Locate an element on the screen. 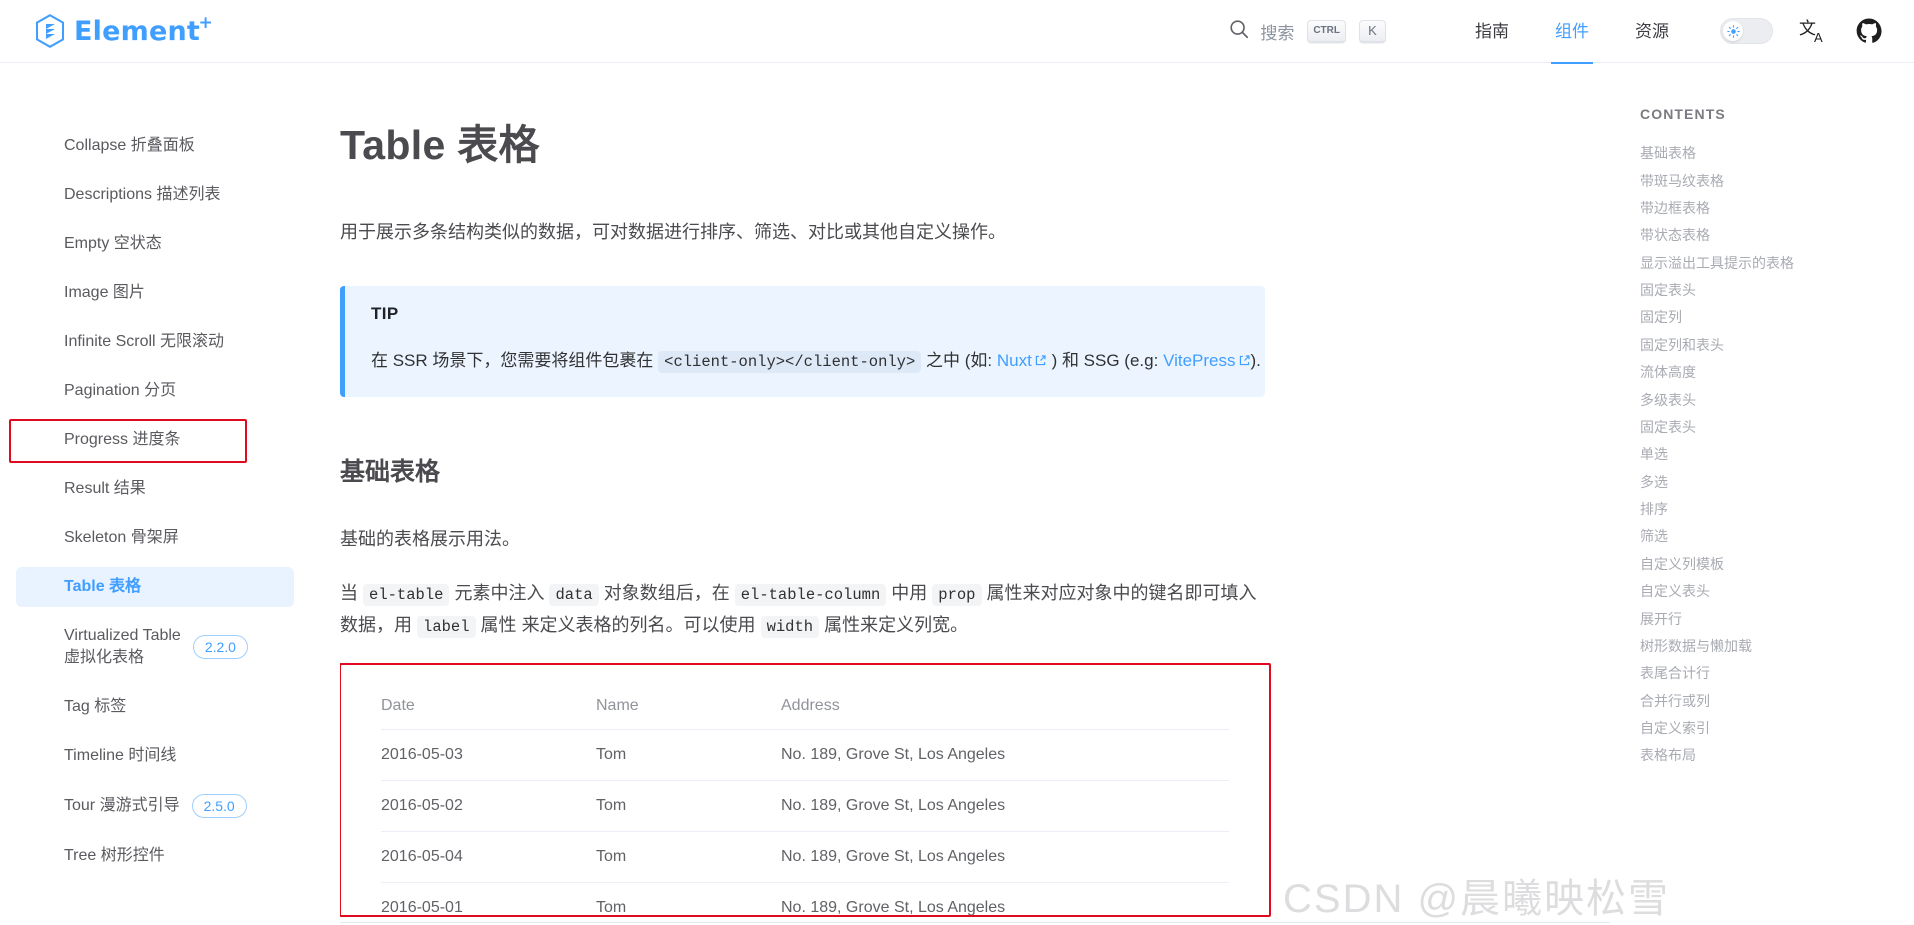 This screenshot has width=1914, height=925. sidebar-item-2: Empty 空状态 is located at coordinates (155, 244).